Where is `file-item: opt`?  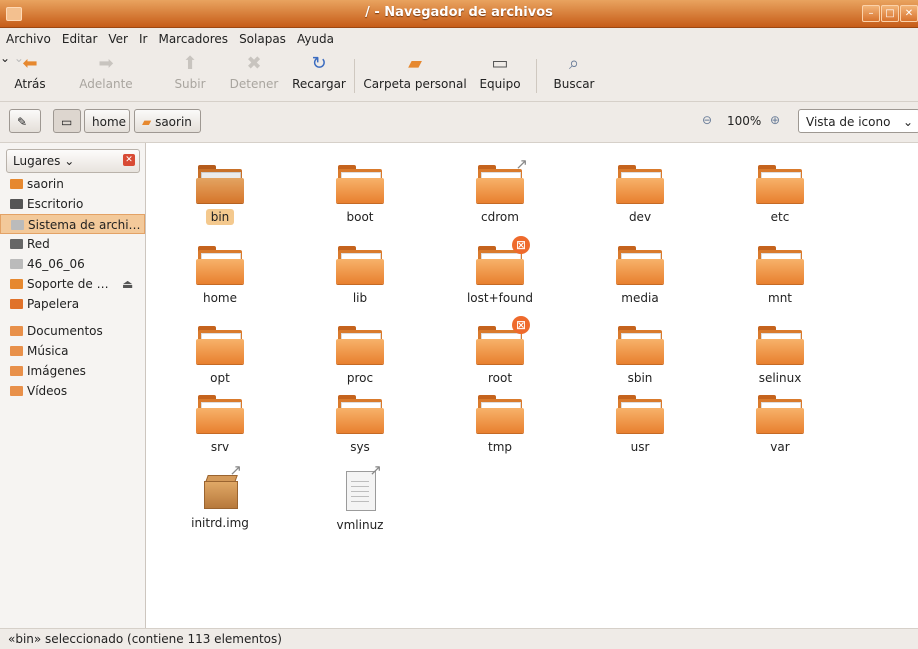 file-item: opt is located at coordinates (220, 356).